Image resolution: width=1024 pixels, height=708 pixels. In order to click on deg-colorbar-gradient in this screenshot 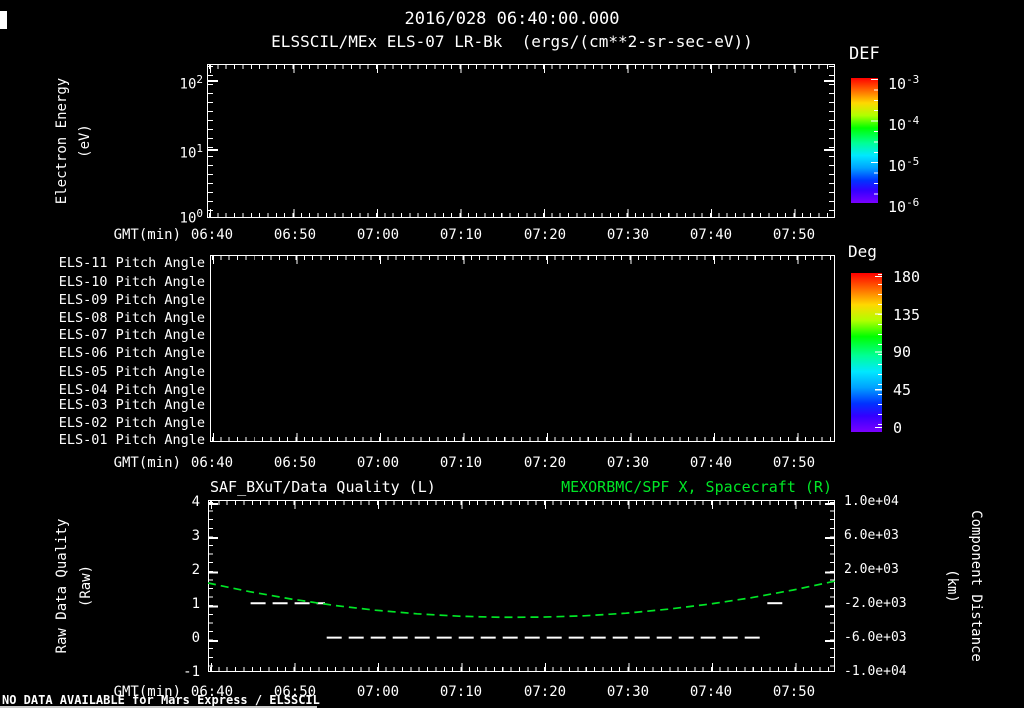, I will do `click(866, 352)`.